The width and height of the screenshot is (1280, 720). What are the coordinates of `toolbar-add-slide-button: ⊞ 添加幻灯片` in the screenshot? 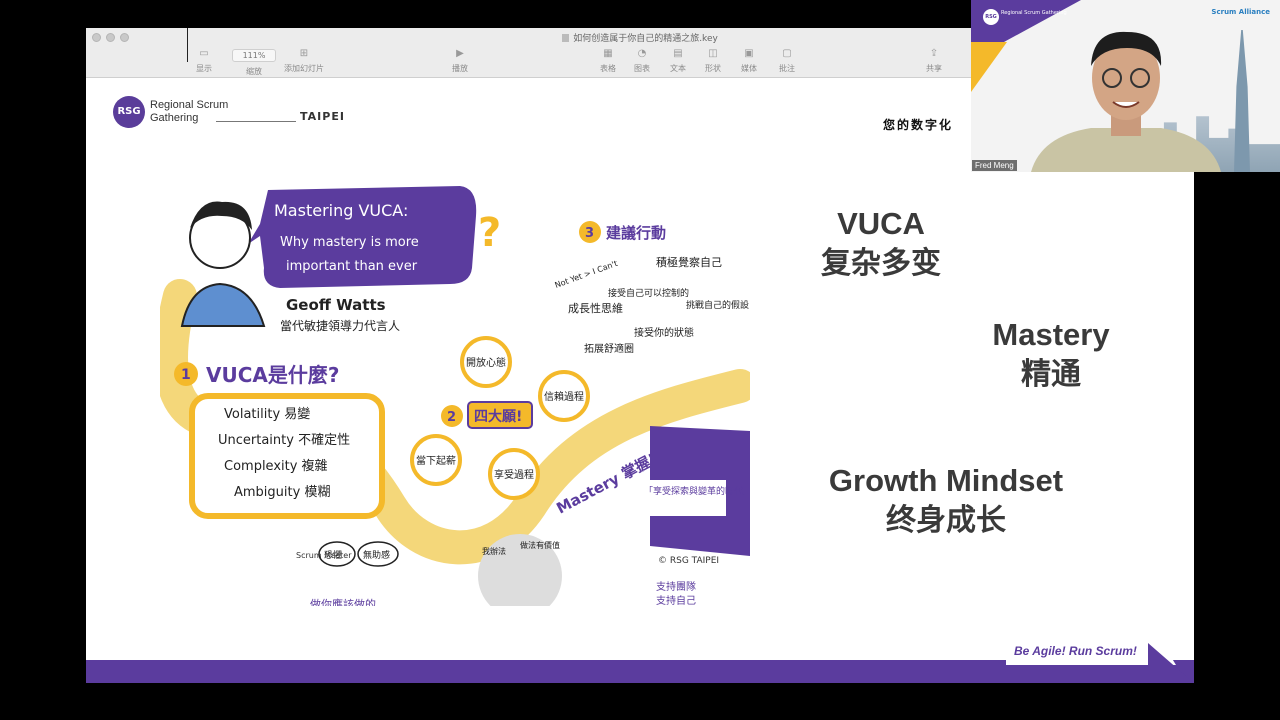 It's located at (304, 60).